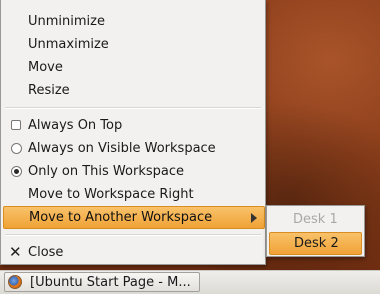 This screenshot has height=294, width=380. I want to click on menu-item-label: Close, so click(46, 252).